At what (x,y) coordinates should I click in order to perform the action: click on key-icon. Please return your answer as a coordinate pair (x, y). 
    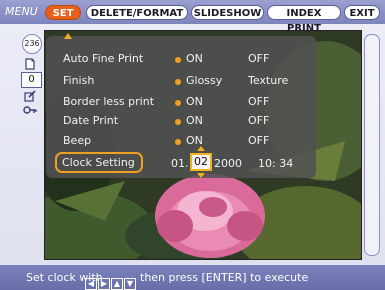
    Looking at the image, I should click on (30, 110).